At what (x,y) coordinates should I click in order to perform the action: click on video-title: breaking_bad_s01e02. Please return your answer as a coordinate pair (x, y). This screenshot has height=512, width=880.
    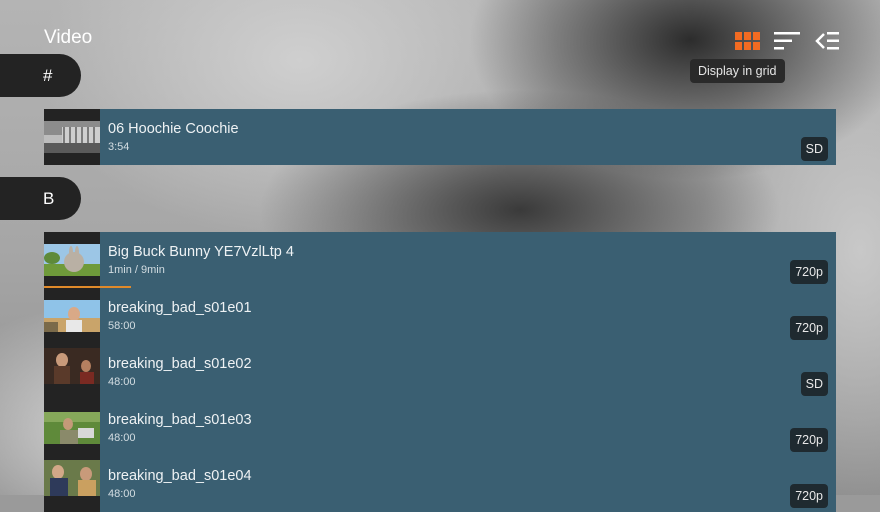
    Looking at the image, I should click on (180, 364).